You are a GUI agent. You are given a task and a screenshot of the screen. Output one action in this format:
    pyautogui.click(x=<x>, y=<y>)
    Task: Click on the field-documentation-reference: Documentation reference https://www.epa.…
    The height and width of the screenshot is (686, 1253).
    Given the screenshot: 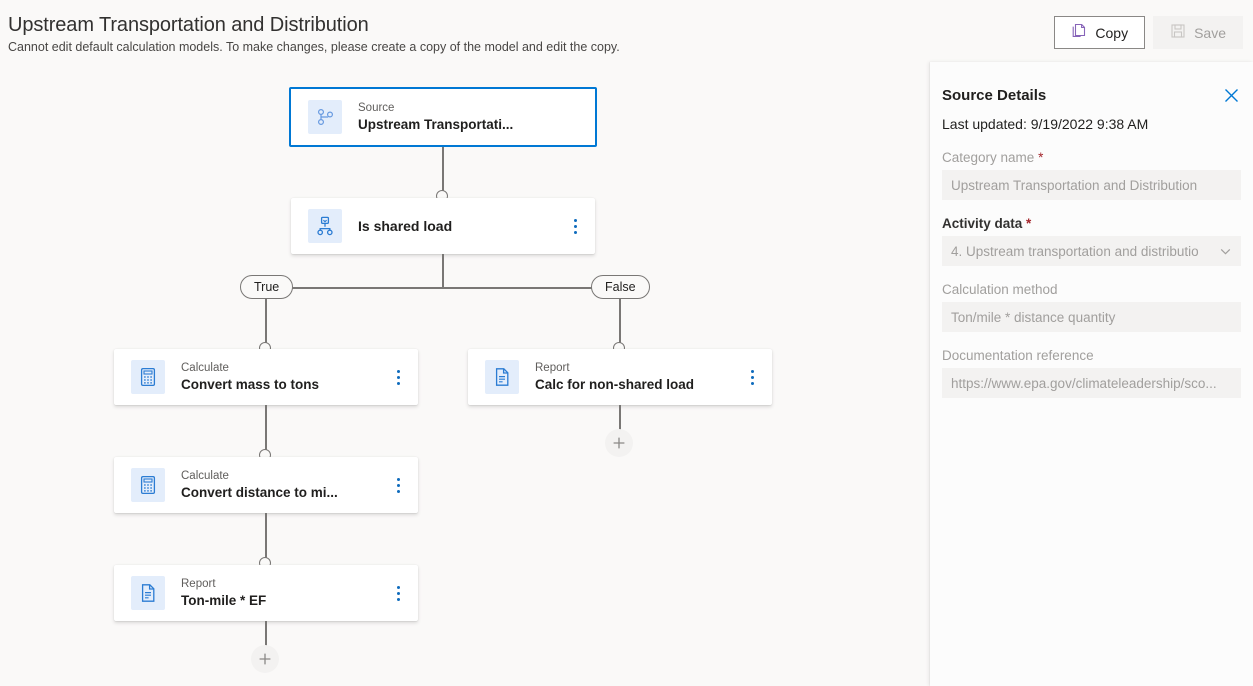 What is the action you would take?
    pyautogui.click(x=1091, y=372)
    